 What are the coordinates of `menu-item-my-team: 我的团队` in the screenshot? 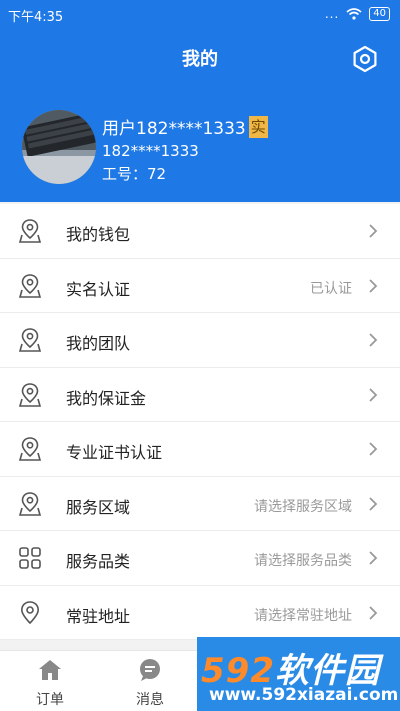 It's located at (200, 340).